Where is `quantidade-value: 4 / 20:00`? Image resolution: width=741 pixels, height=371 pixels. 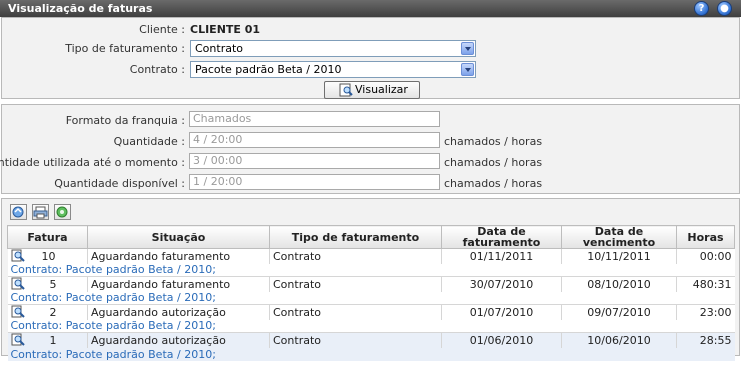 quantidade-value: 4 / 20:00 is located at coordinates (218, 139).